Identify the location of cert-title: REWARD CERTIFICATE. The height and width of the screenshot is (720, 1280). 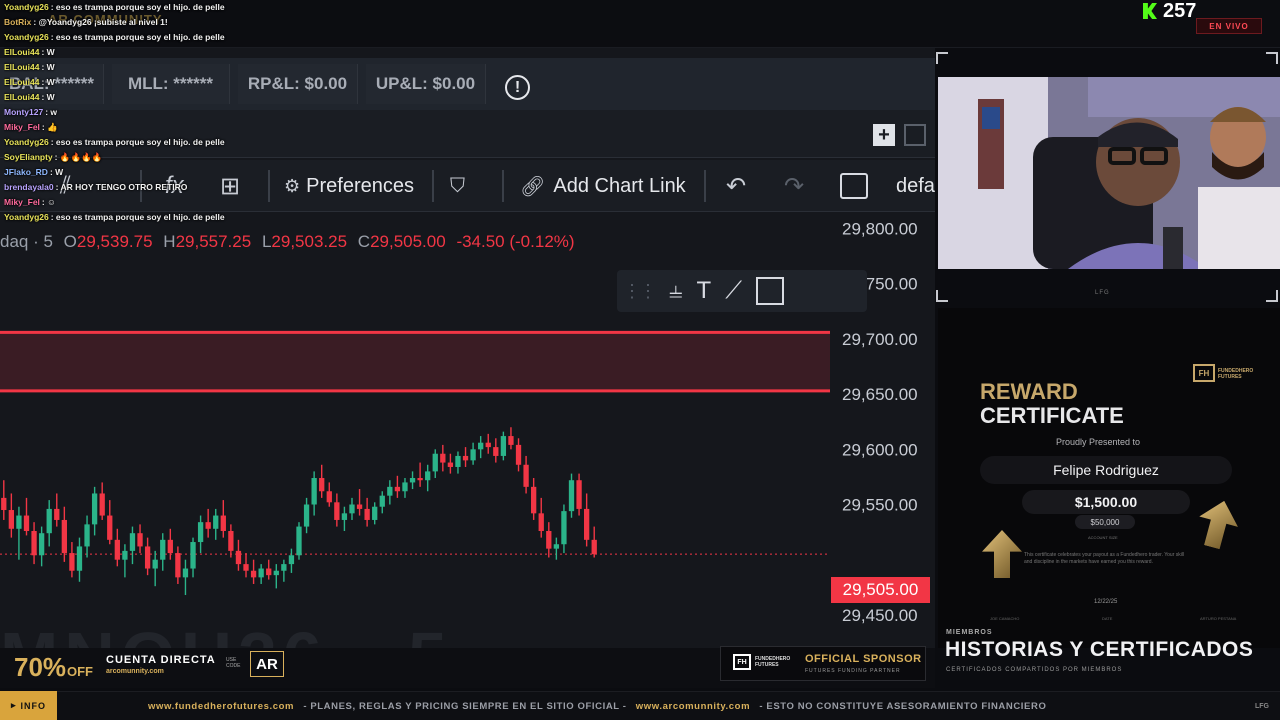
(1052, 404).